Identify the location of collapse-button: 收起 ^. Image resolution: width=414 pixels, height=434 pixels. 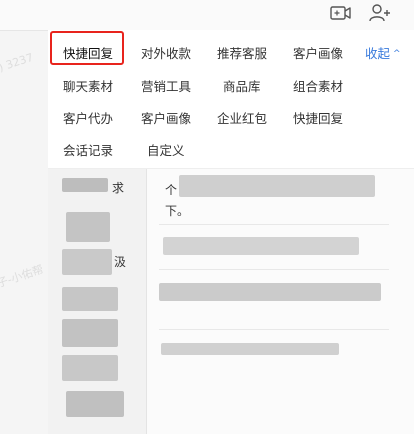
(383, 54).